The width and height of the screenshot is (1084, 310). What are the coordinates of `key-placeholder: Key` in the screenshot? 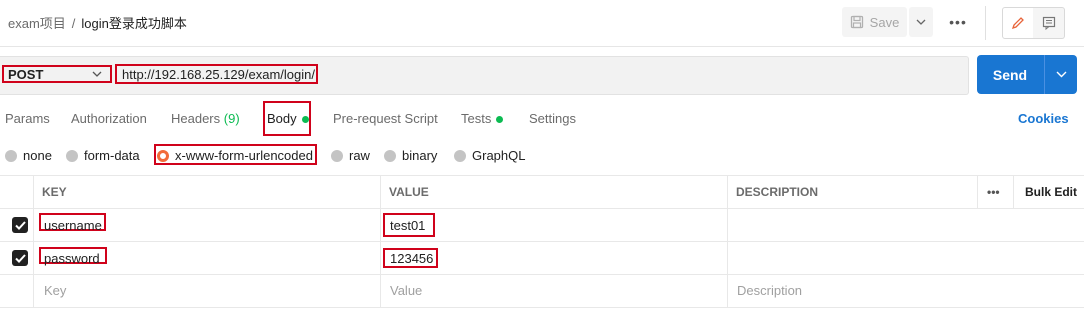 It's located at (55, 290).